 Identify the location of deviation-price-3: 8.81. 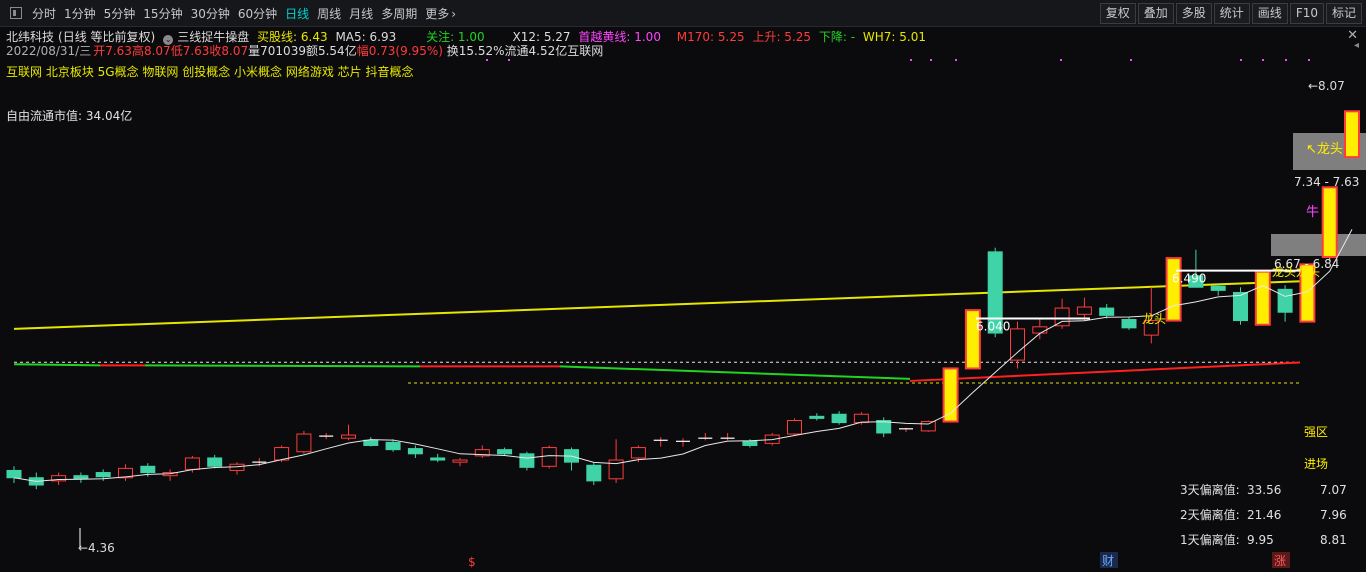
(1333, 540).